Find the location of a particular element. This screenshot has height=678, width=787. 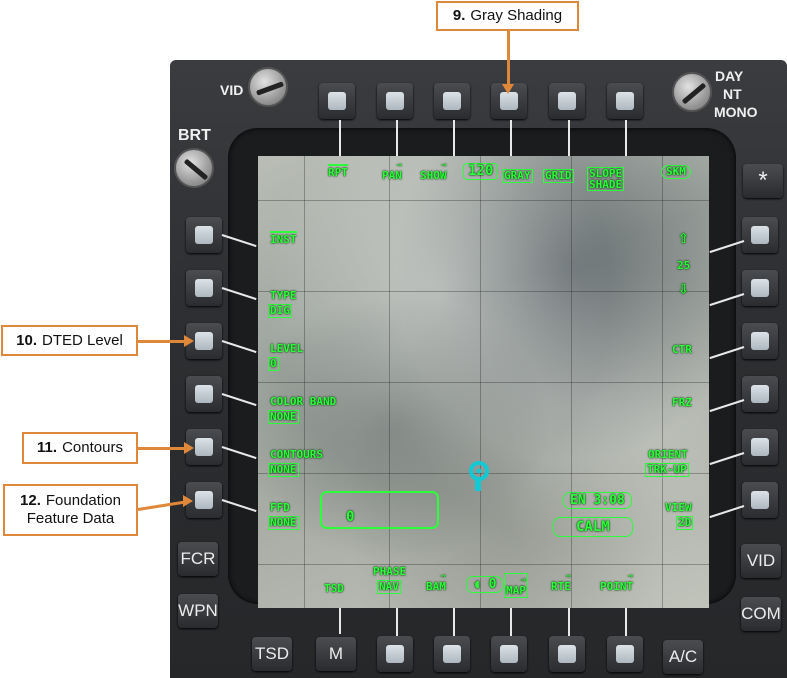

nt-mode-label: NT is located at coordinates (732, 94).